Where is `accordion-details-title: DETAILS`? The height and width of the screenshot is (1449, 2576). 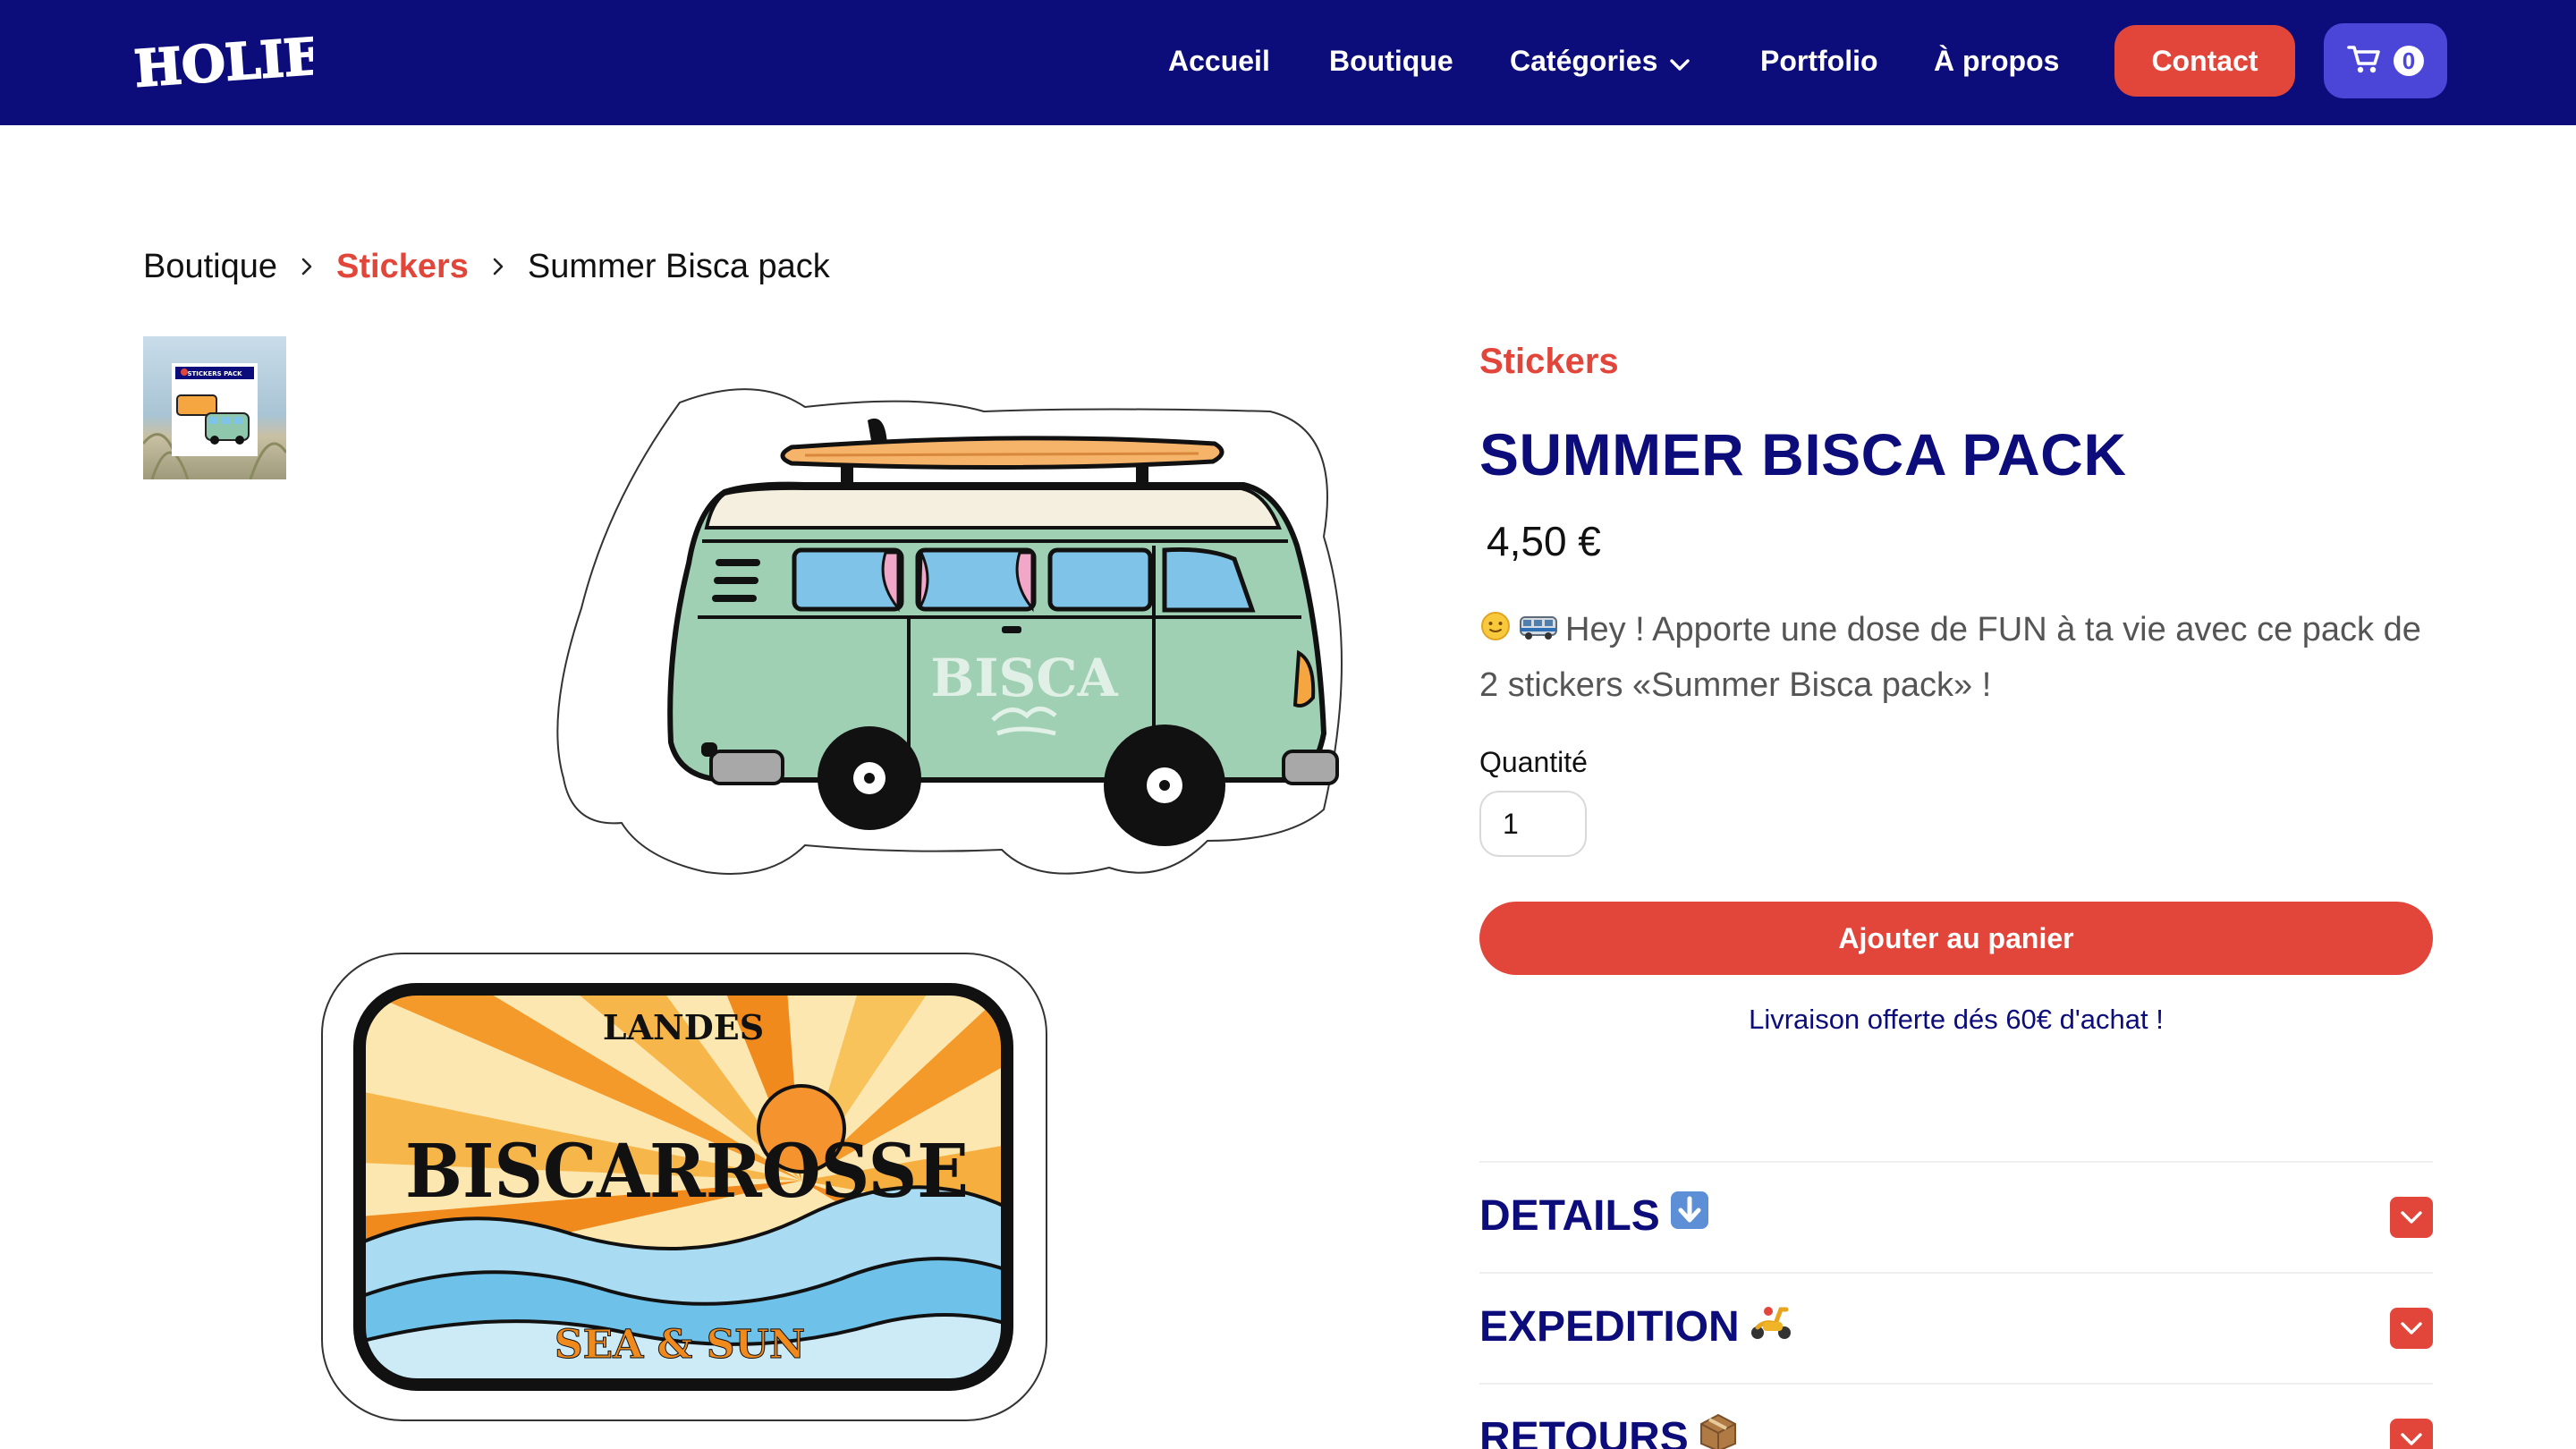 accordion-details-title: DETAILS is located at coordinates (1594, 1215).